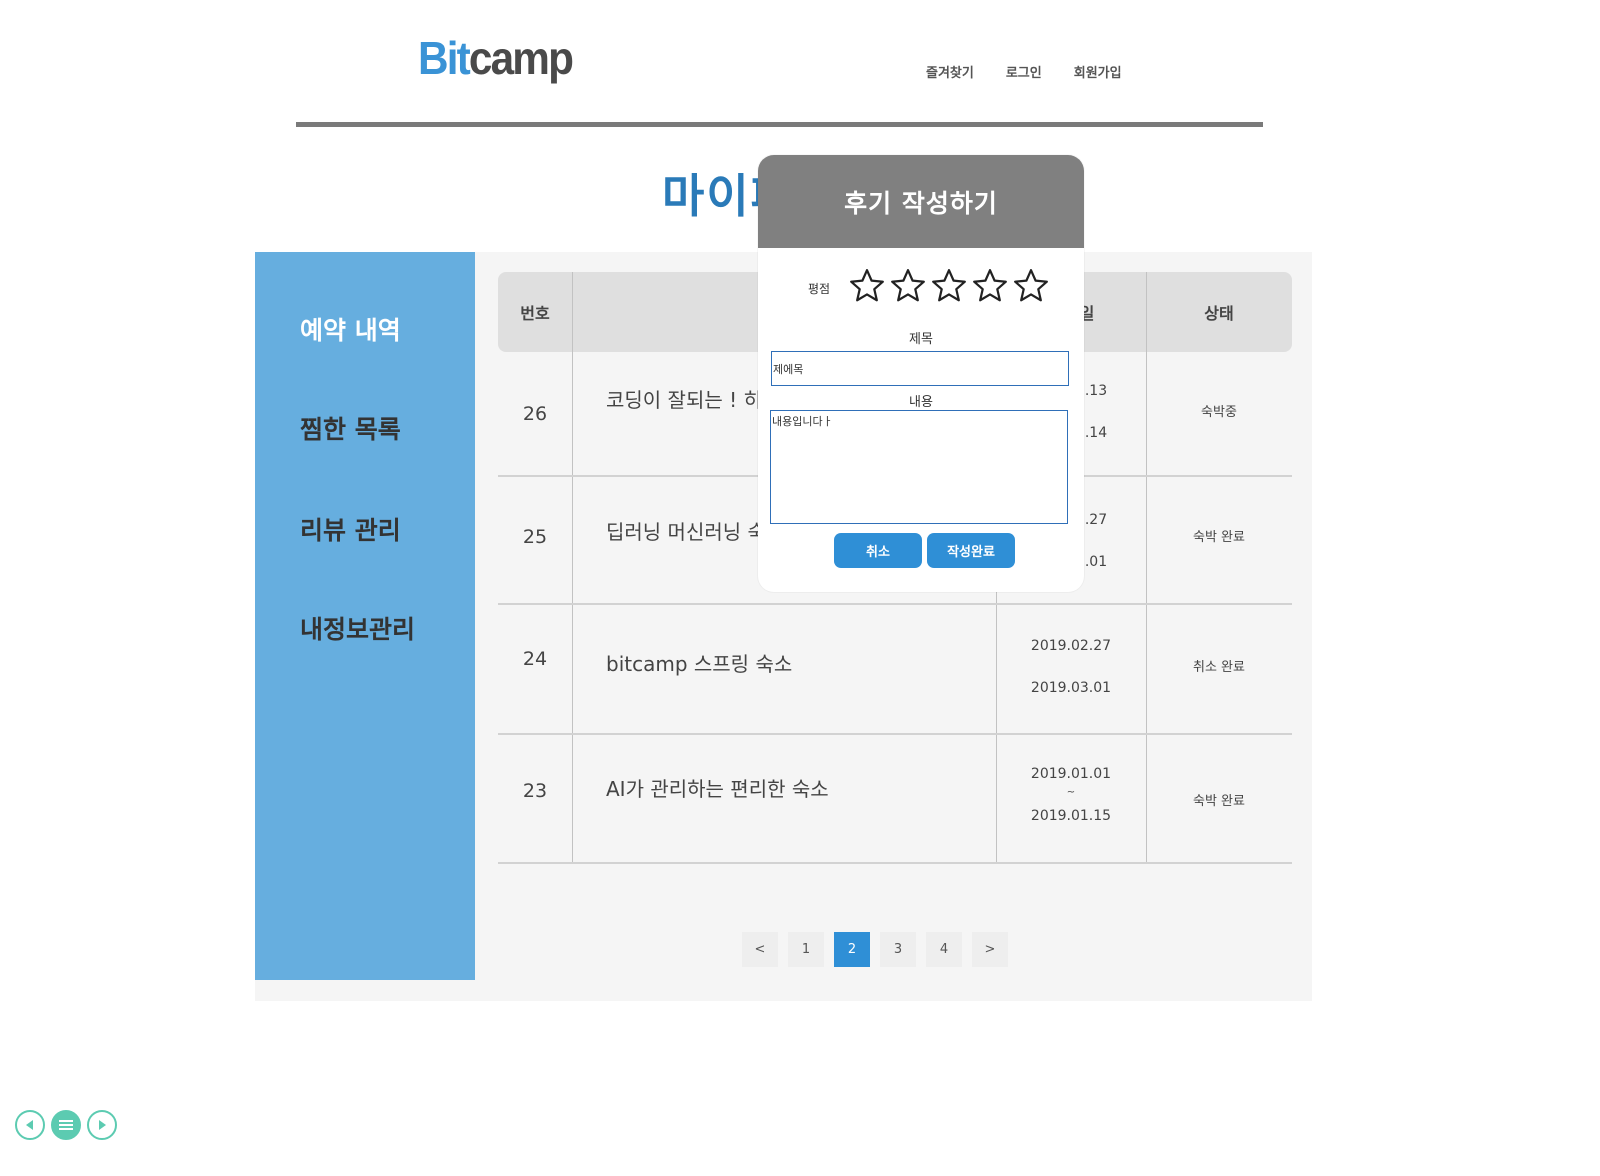  What do you see at coordinates (535, 537) in the screenshot?
I see `row-number: 25` at bounding box center [535, 537].